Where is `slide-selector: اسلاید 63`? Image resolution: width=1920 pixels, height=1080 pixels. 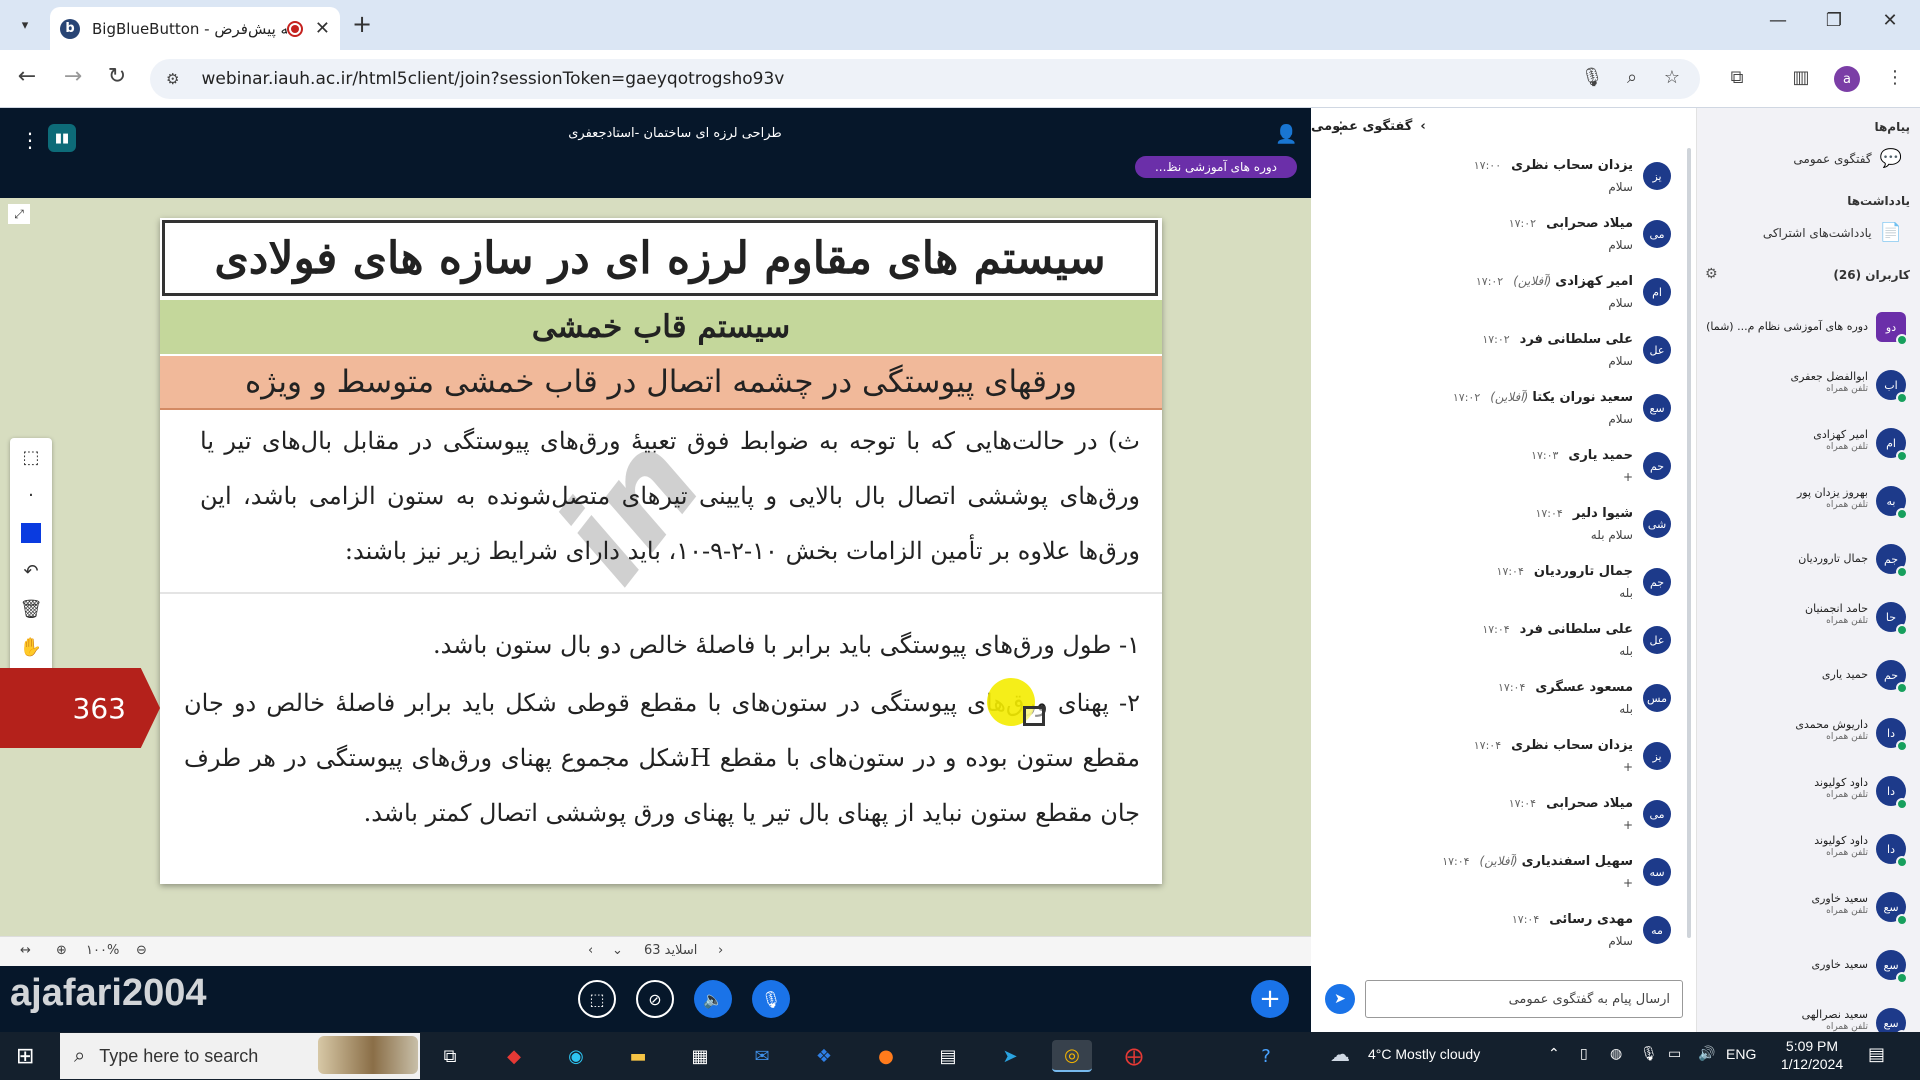 slide-selector: اسلاید 63 is located at coordinates (670, 950).